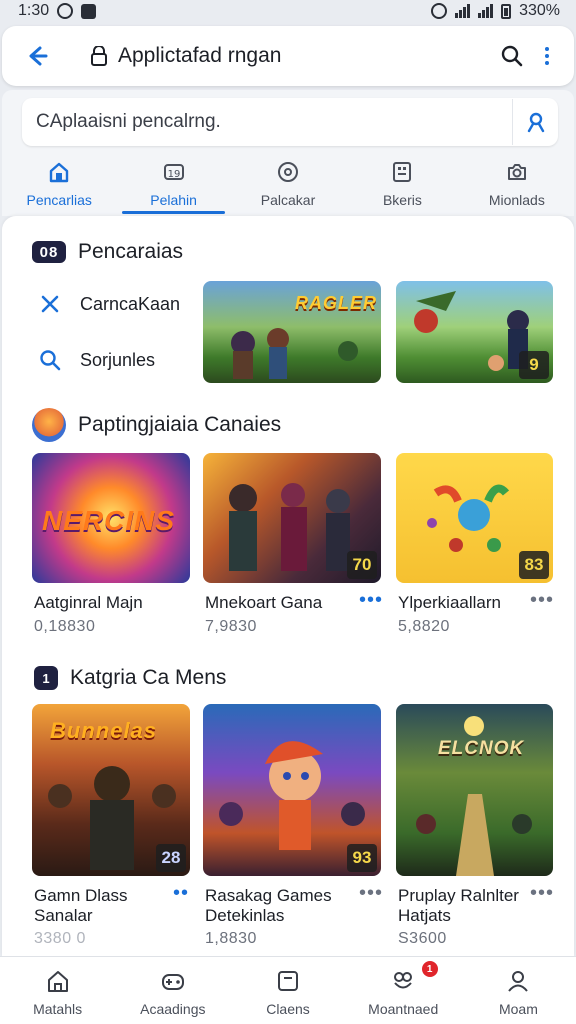 This screenshot has width=576, height=1024. Describe the element at coordinates (173, 981) in the screenshot. I see `gamepad-icon` at that location.